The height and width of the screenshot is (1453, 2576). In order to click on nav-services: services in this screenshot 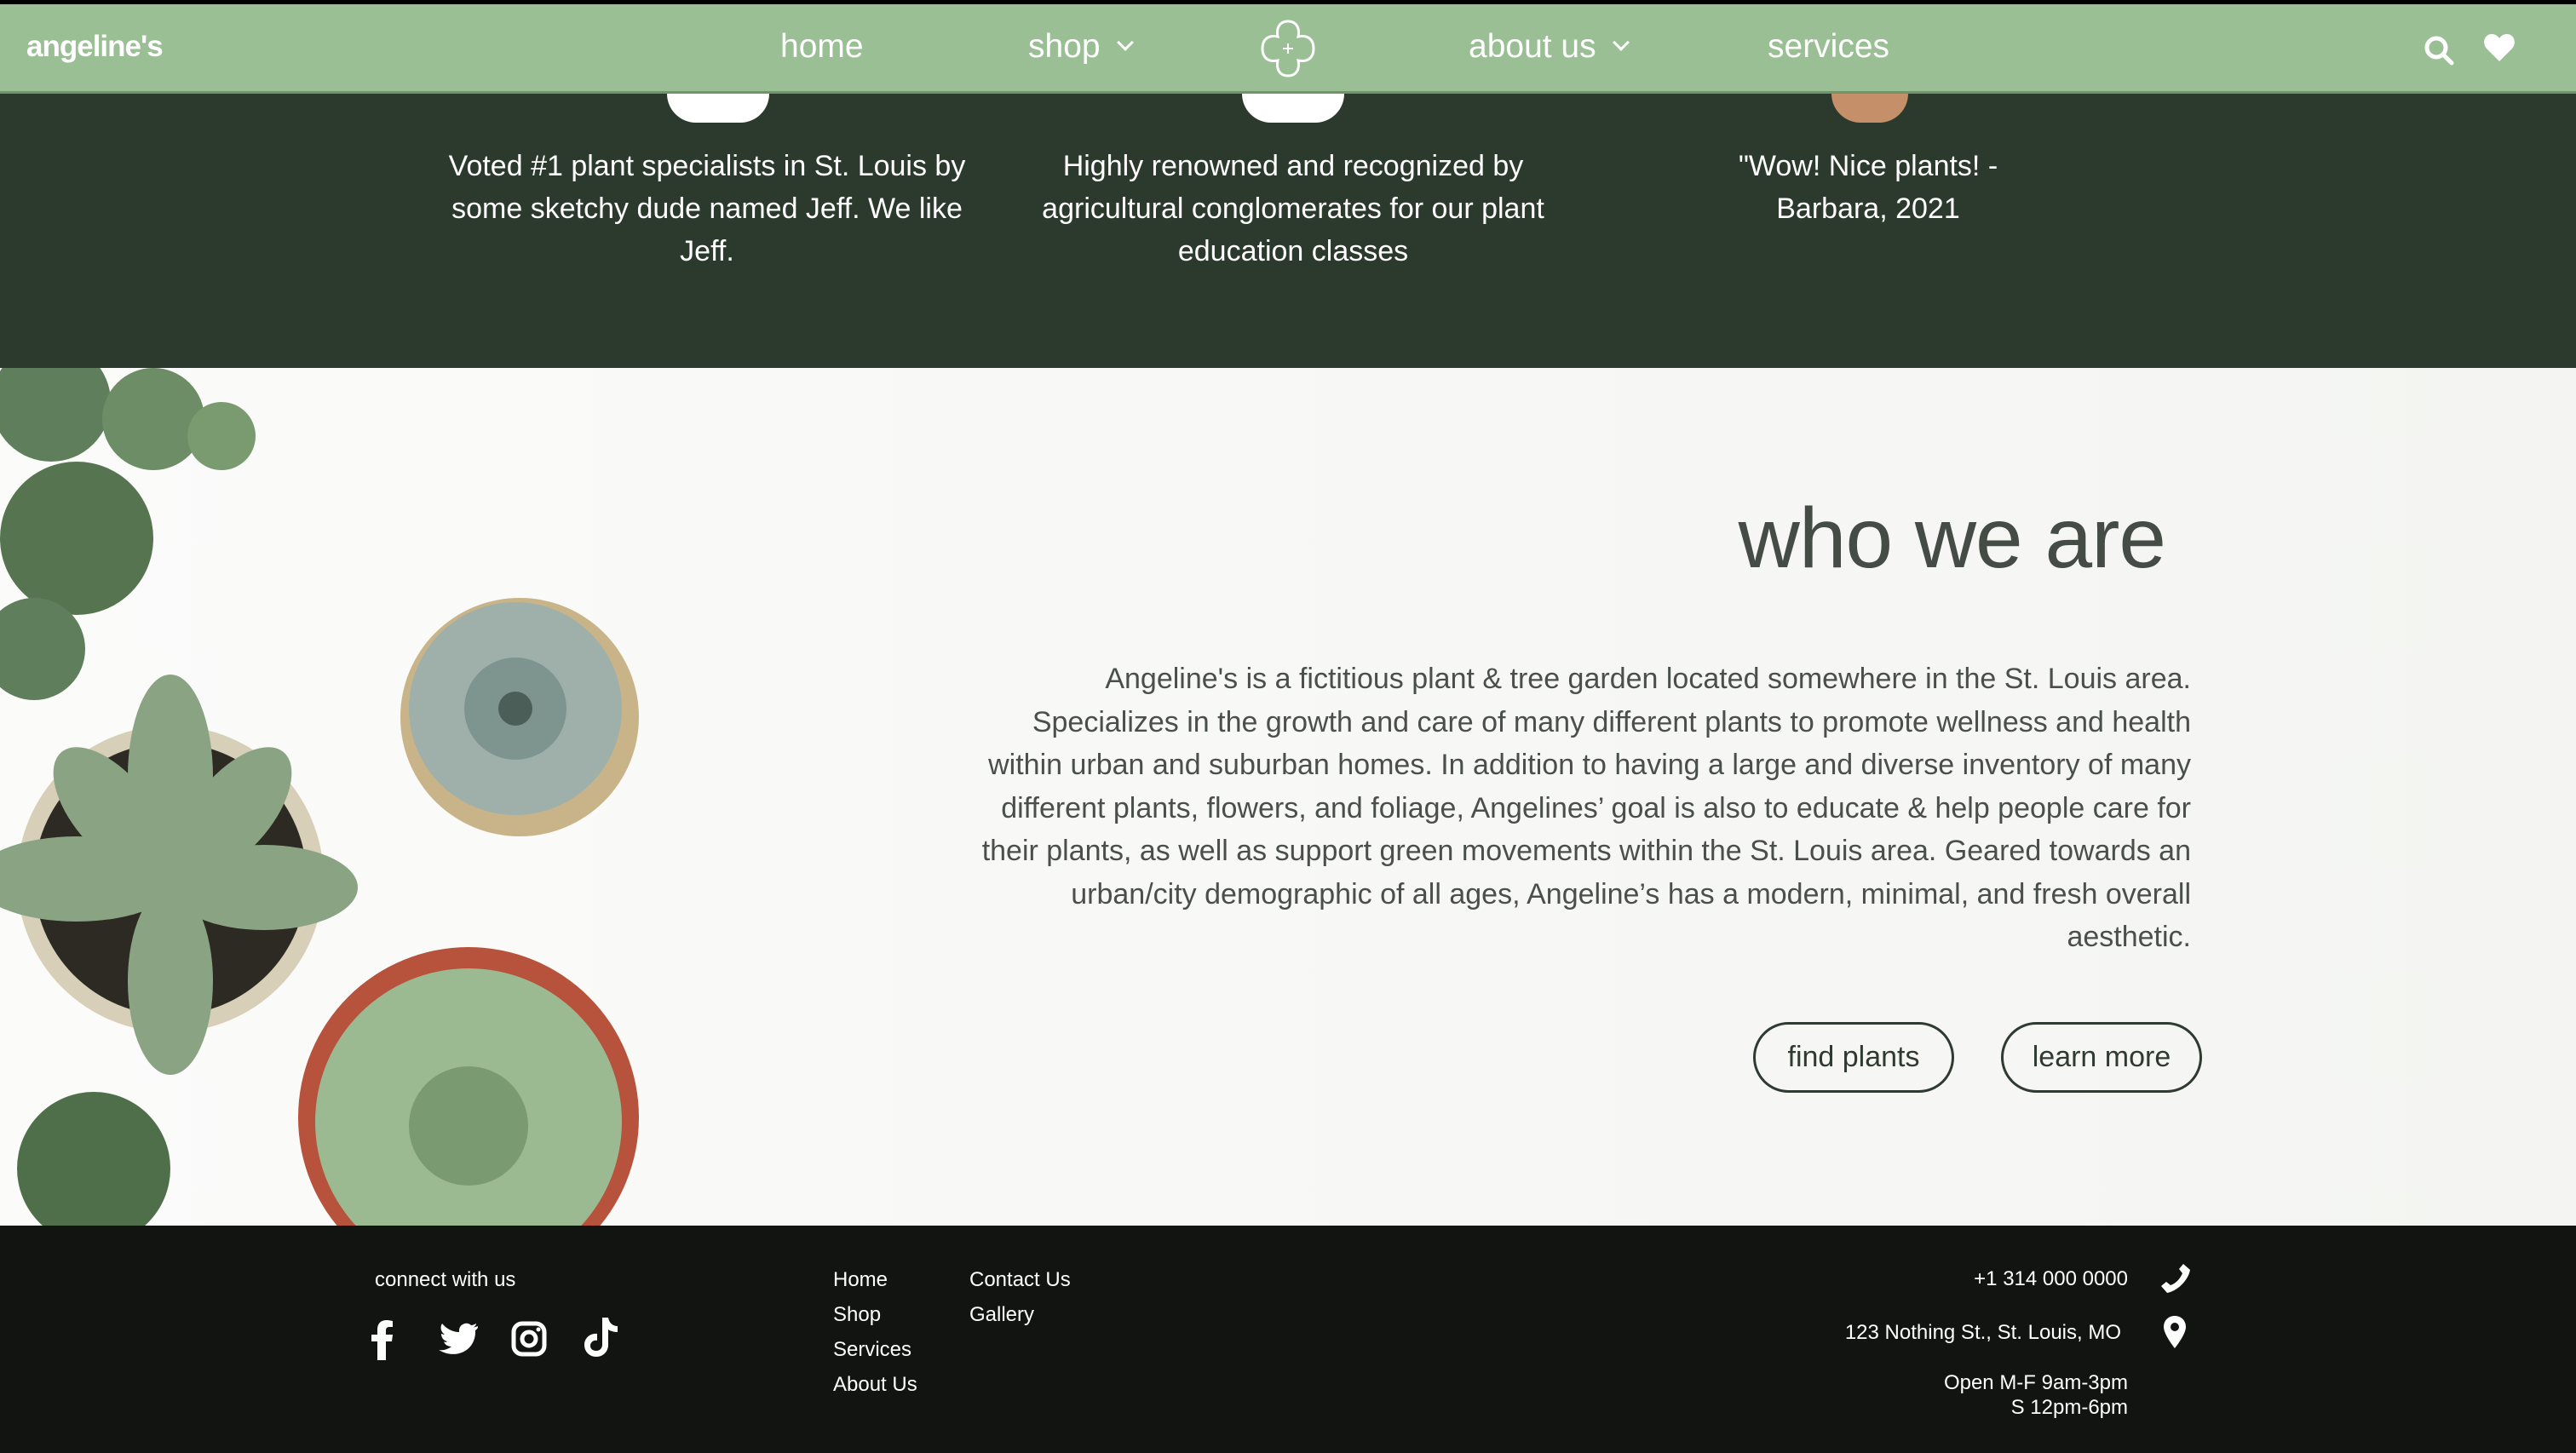, I will do `click(1828, 47)`.